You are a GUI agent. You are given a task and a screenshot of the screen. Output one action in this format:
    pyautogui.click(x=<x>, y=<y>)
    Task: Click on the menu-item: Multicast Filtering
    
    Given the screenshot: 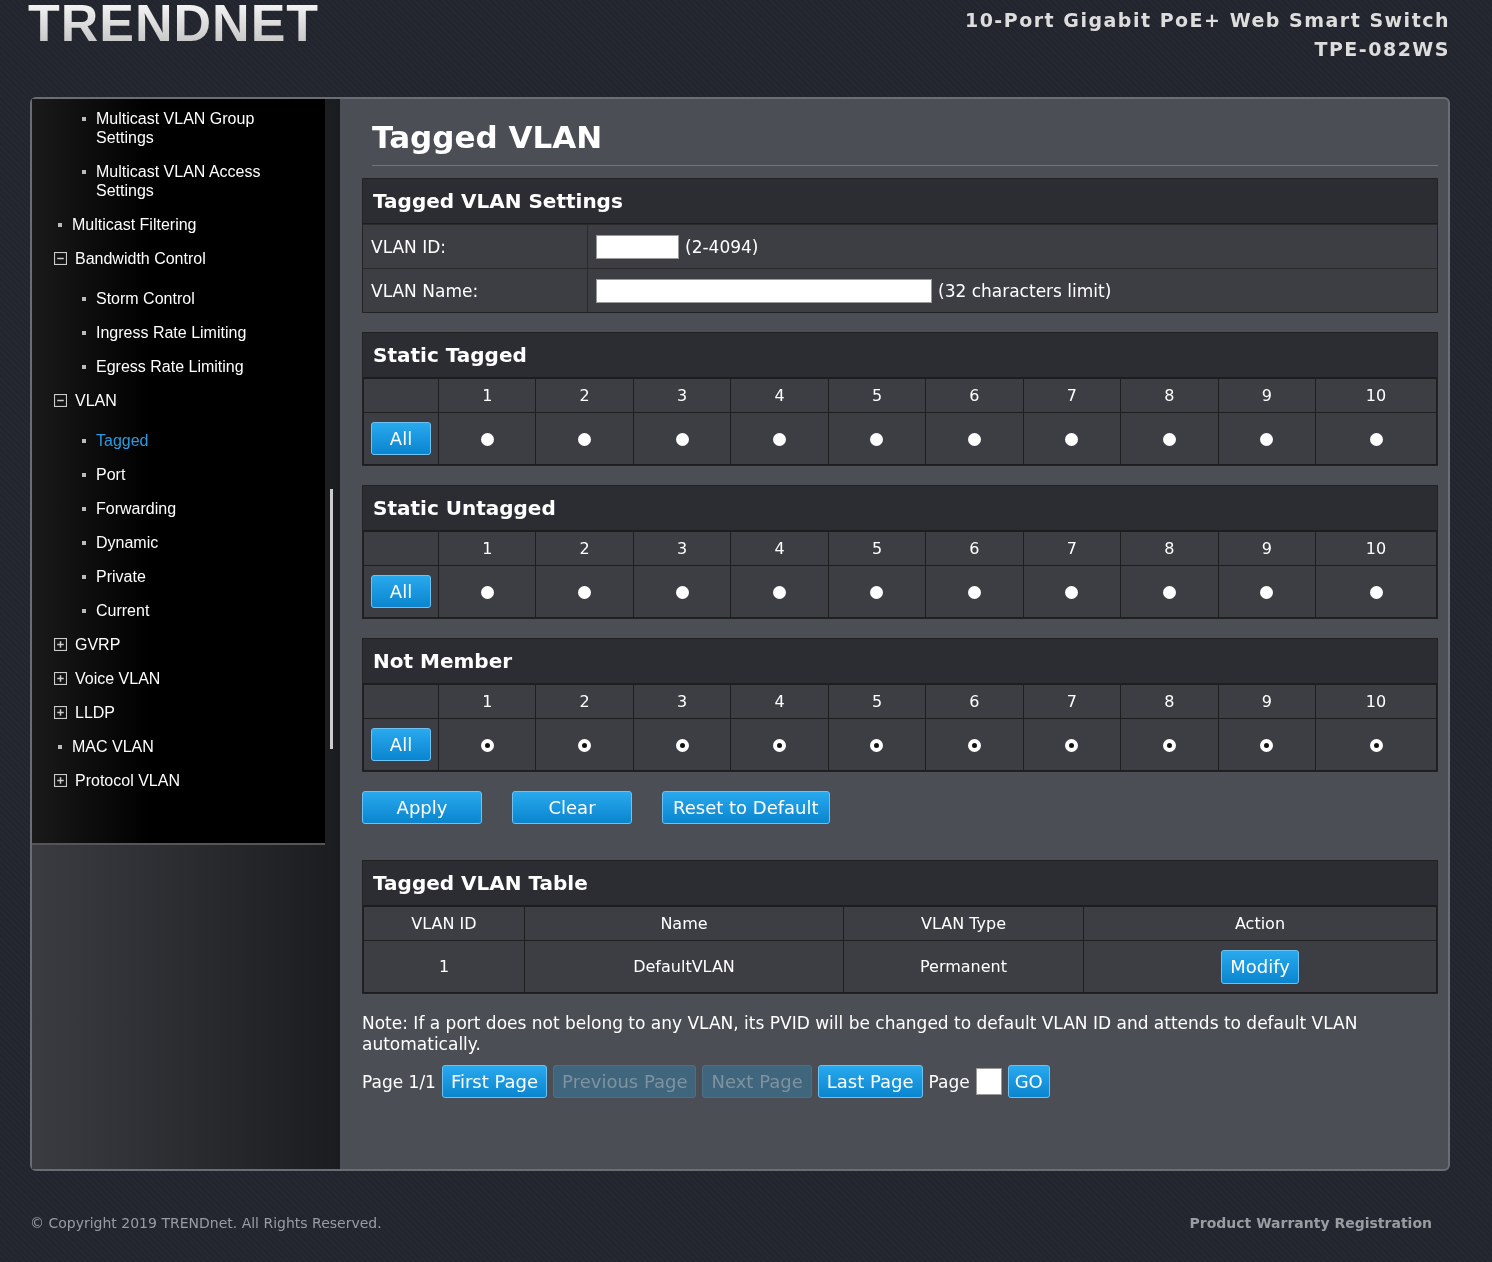 What is the action you would take?
    pyautogui.click(x=178, y=224)
    